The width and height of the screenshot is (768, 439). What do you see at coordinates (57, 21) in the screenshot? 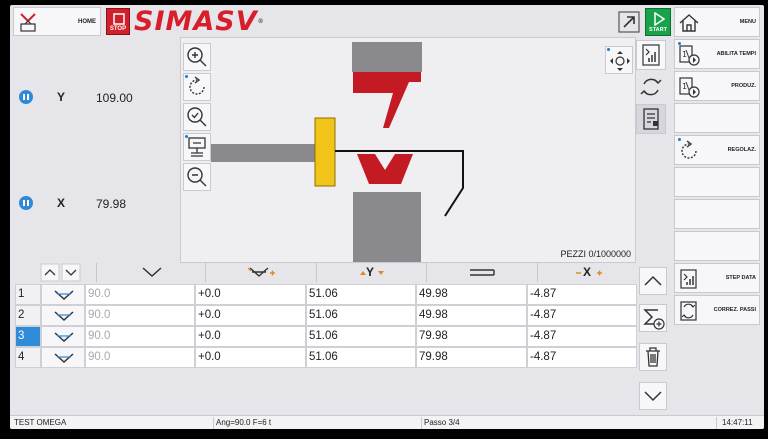
I see `home-button: HOME` at bounding box center [57, 21].